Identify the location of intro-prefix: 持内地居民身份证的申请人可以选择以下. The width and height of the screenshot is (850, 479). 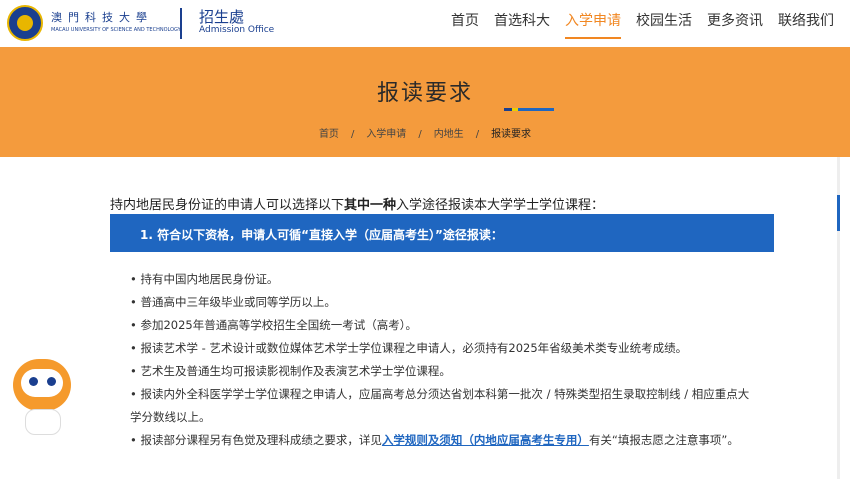
(227, 205).